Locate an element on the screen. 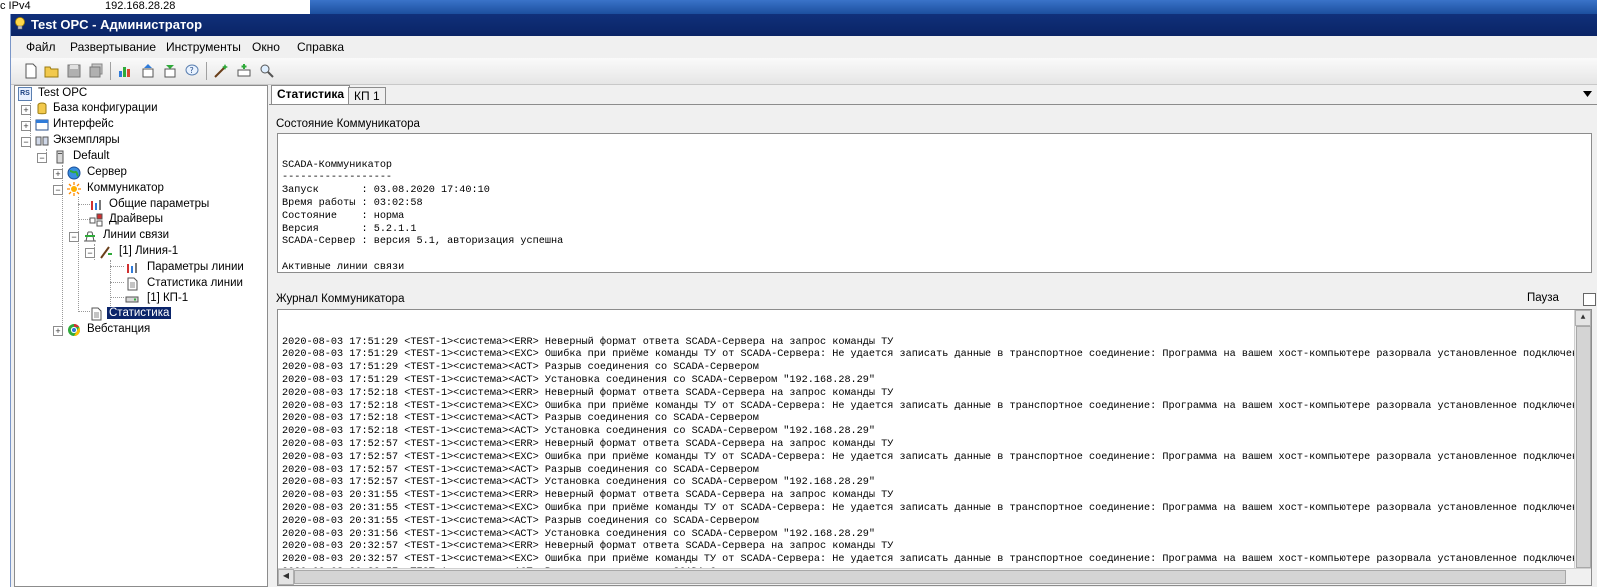 This screenshot has height=587, width=1597. log-horizontal-scrollbar: ◀ is located at coordinates (934, 576).